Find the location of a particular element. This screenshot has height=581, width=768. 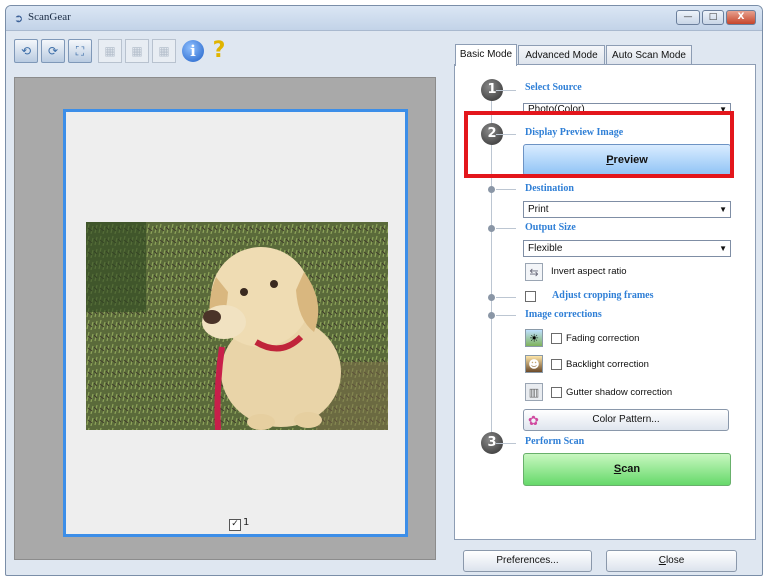

backlight-correction-label: Backlight correction is located at coordinates (607, 364).